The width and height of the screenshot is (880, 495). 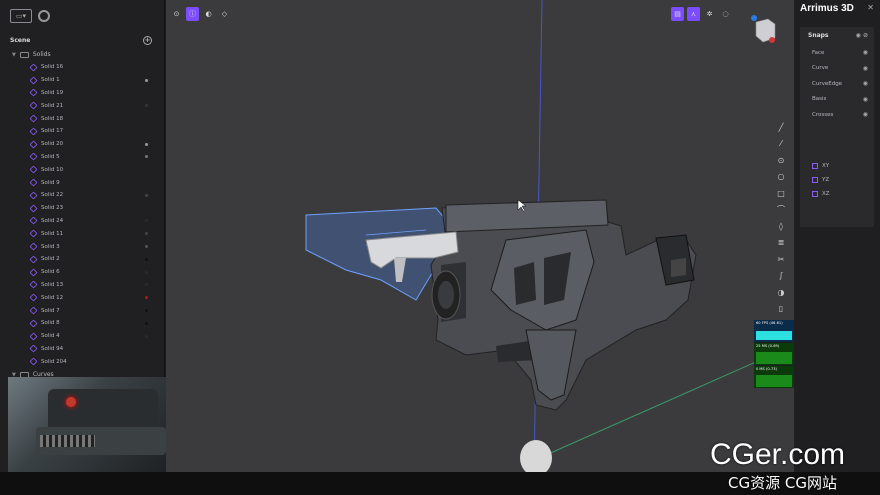 I want to click on snap-item: Basis ◉, so click(x=837, y=100).